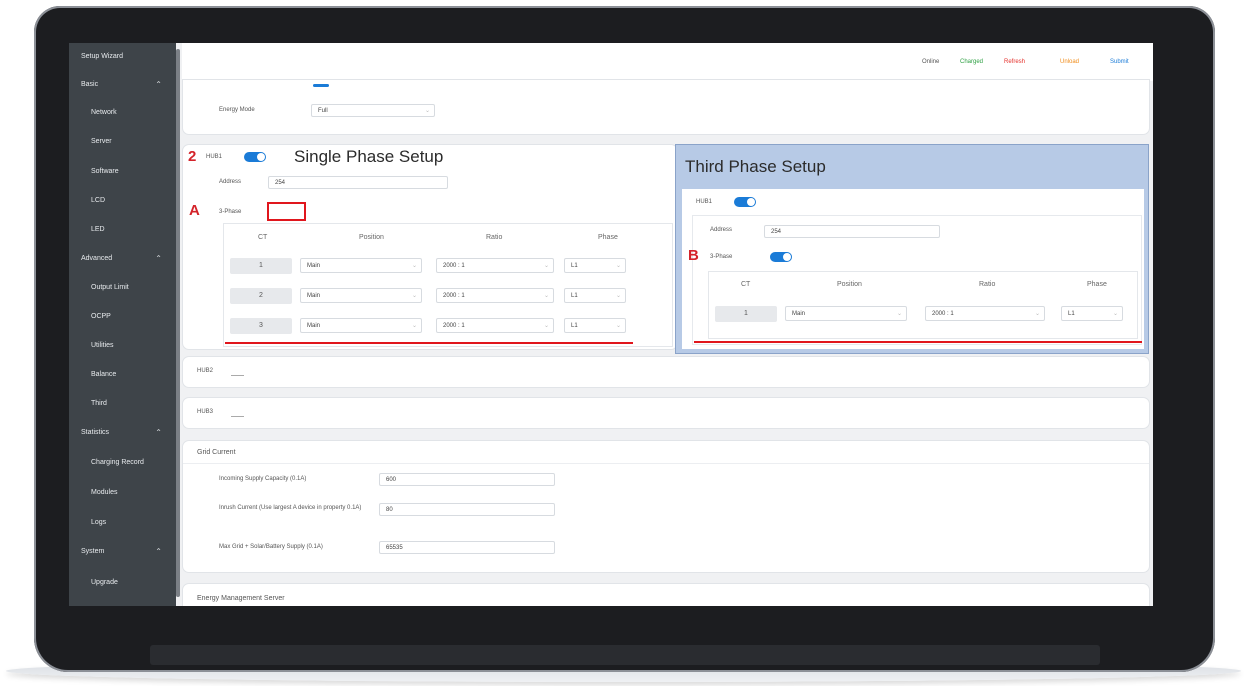 The height and width of the screenshot is (686, 1247). Describe the element at coordinates (666, 463) in the screenshot. I see `divider` at that location.